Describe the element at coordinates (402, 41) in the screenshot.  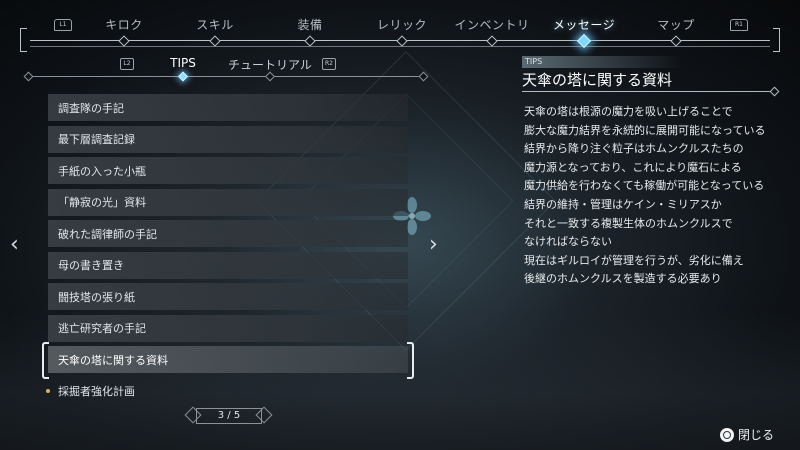
I see `tab-relic-marker` at that location.